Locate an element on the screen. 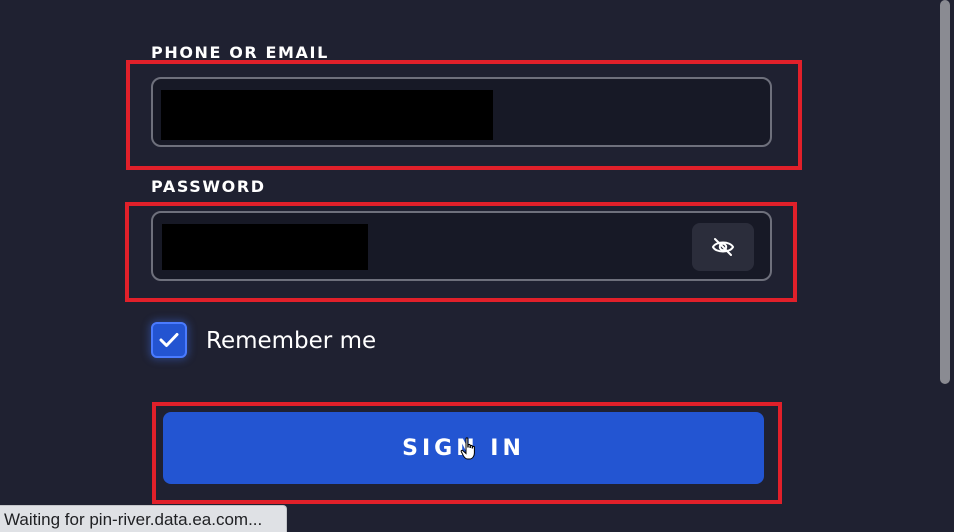  show-password-button is located at coordinates (723, 247).